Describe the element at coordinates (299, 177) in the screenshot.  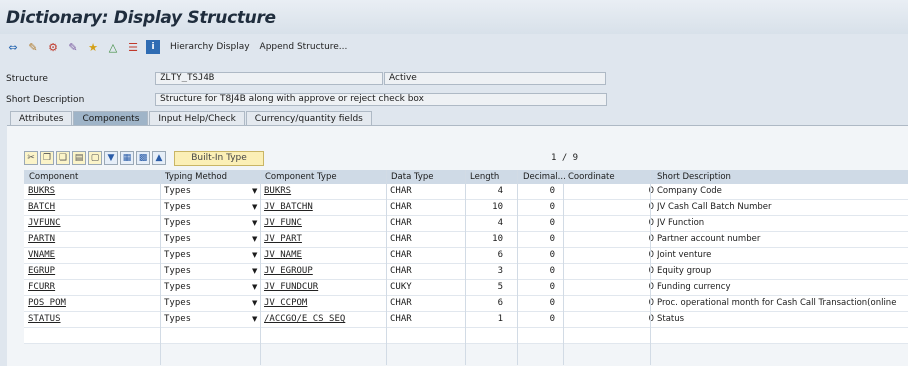
I see `col-component-type: Component Type` at that location.